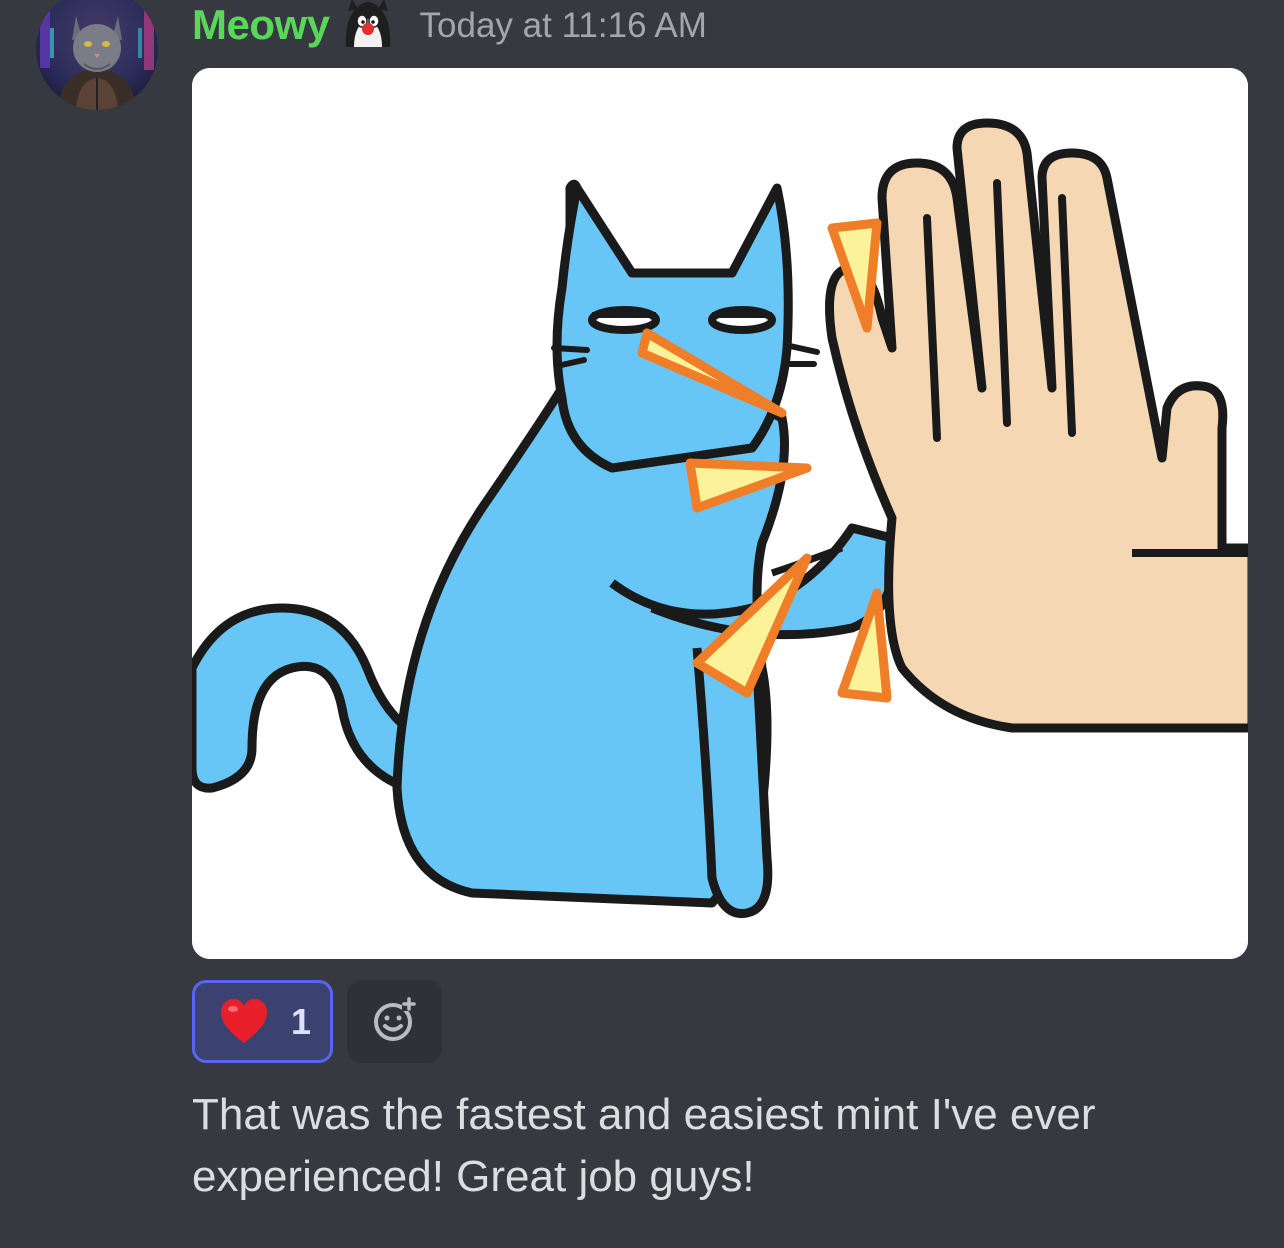  I want to click on avatar, so click(97, 55).